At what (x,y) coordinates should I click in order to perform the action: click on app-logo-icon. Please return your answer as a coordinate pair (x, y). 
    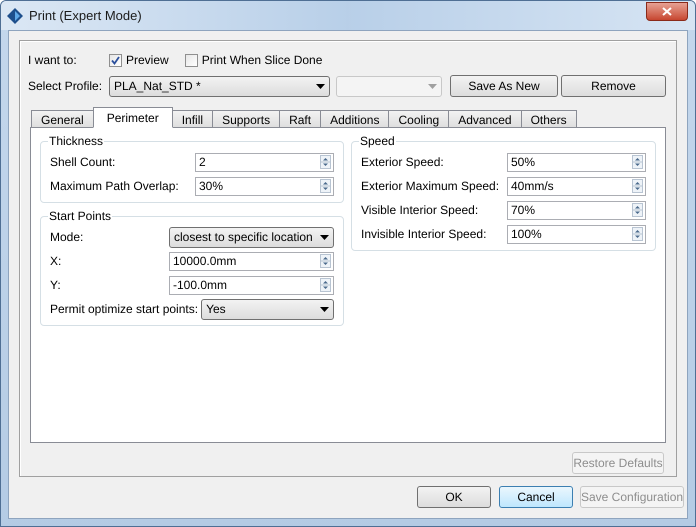
    Looking at the image, I should click on (15, 16).